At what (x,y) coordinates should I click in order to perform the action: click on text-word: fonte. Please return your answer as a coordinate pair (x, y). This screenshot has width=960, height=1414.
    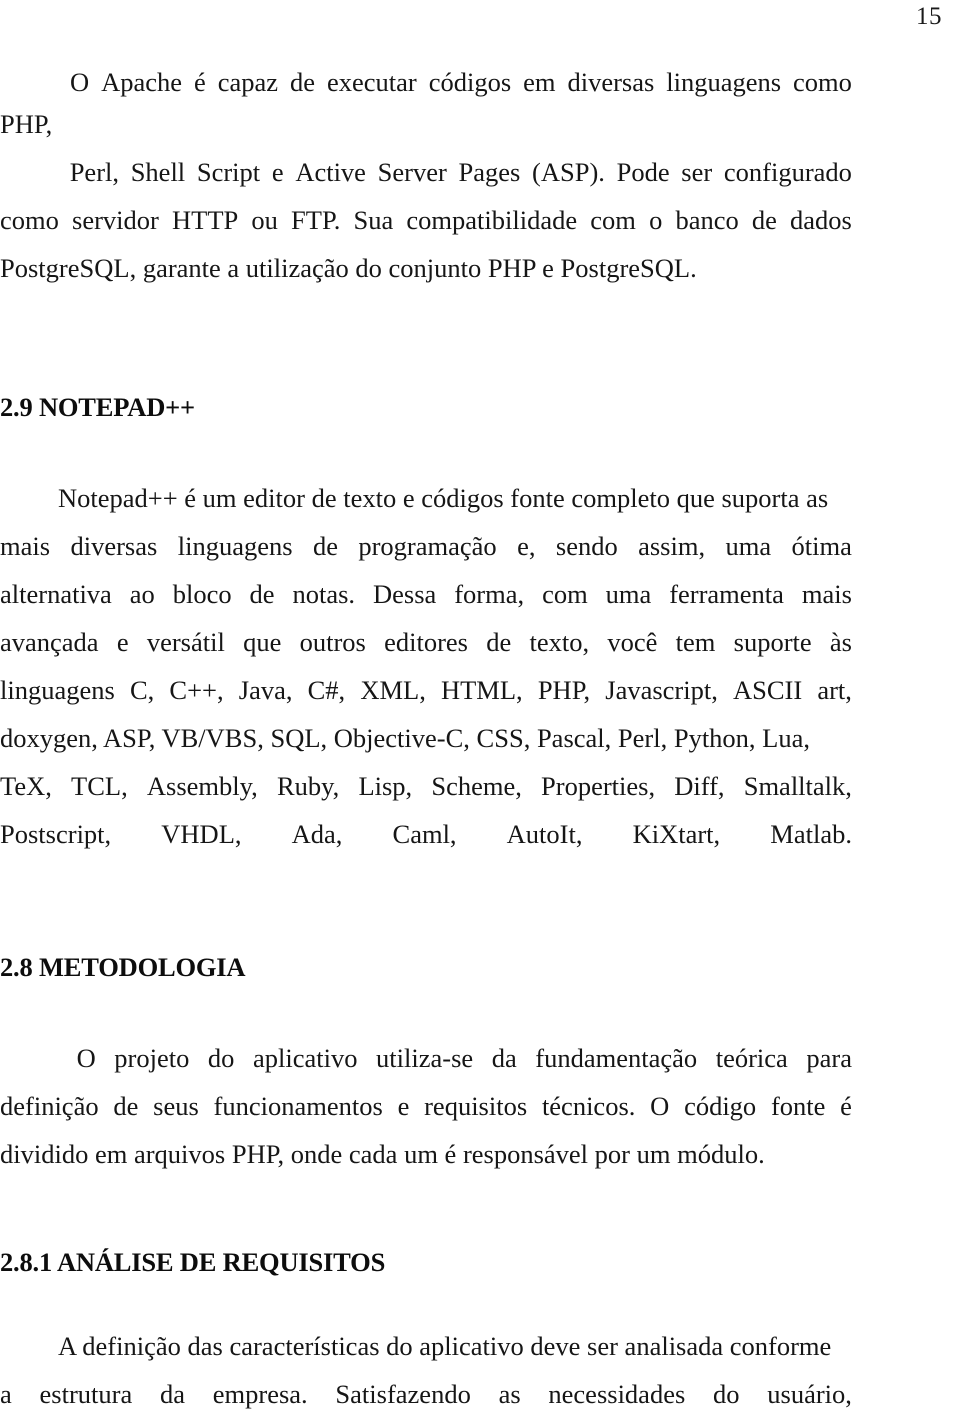
    Looking at the image, I should click on (798, 1106).